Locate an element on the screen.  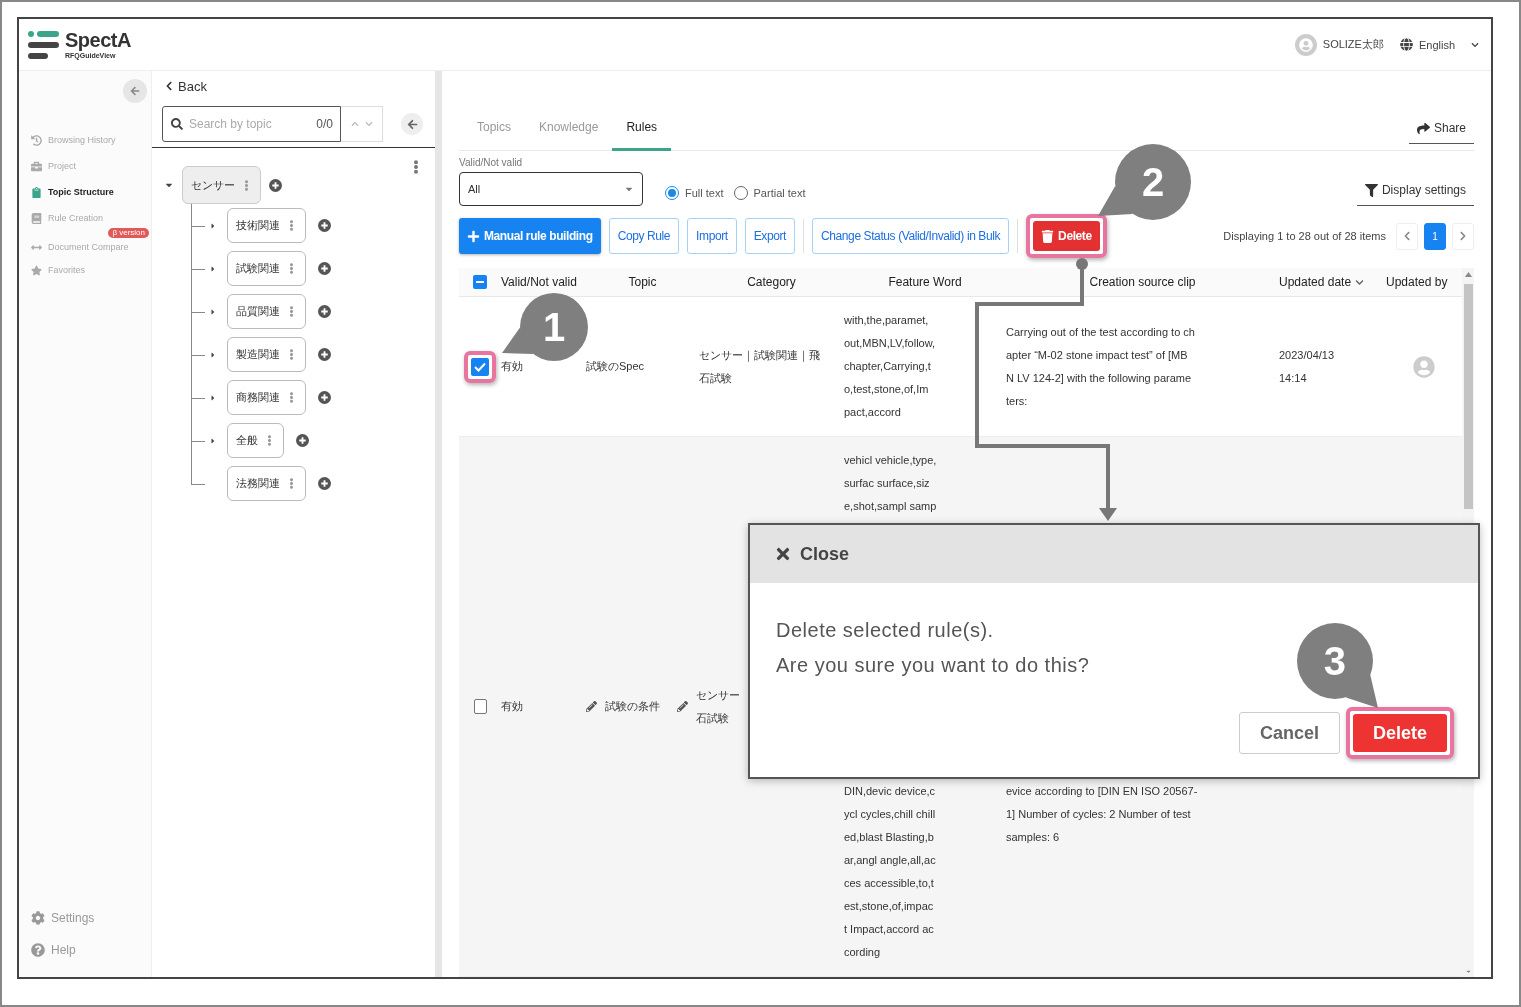
nav-label: Settings is located at coordinates (73, 918).